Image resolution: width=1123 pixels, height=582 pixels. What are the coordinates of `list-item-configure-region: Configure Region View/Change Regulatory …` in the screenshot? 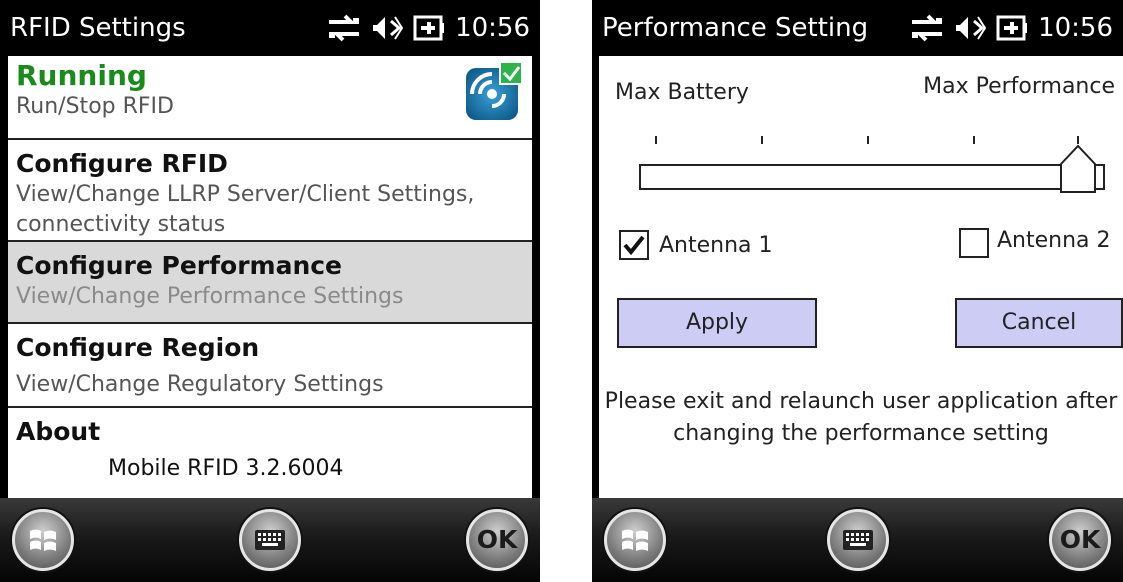 It's located at (270, 366).